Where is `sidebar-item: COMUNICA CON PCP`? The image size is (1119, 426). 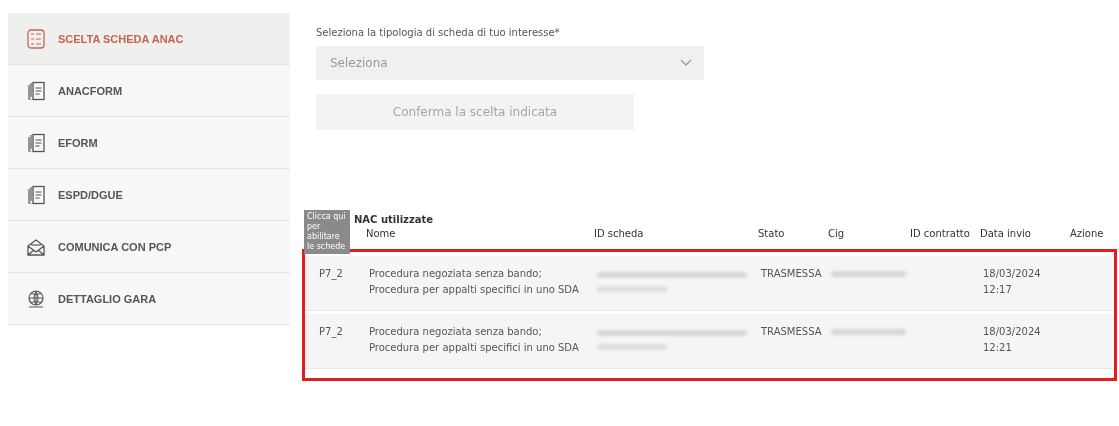 sidebar-item: COMUNICA CON PCP is located at coordinates (149, 247).